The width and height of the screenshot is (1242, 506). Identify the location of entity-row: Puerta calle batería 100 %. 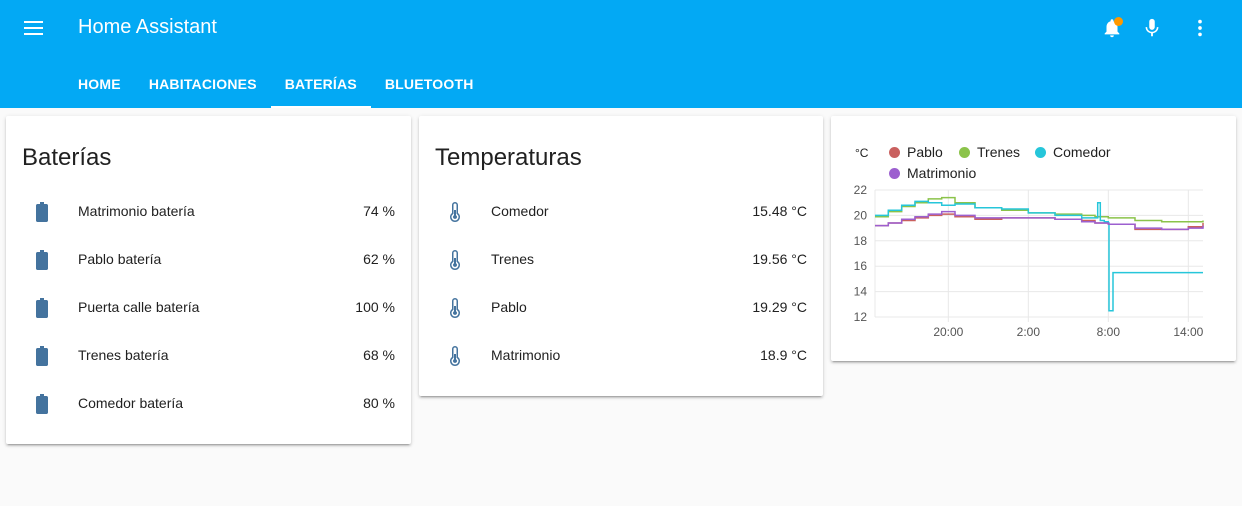
(208, 308).